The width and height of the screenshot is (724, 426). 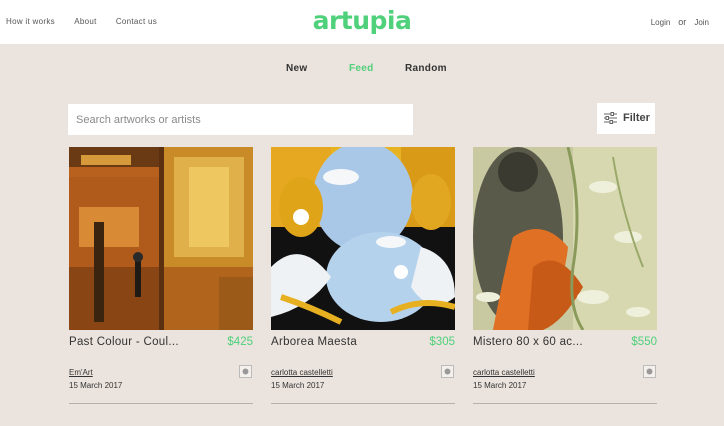 What do you see at coordinates (610, 118) in the screenshot?
I see `sliders-icon` at bounding box center [610, 118].